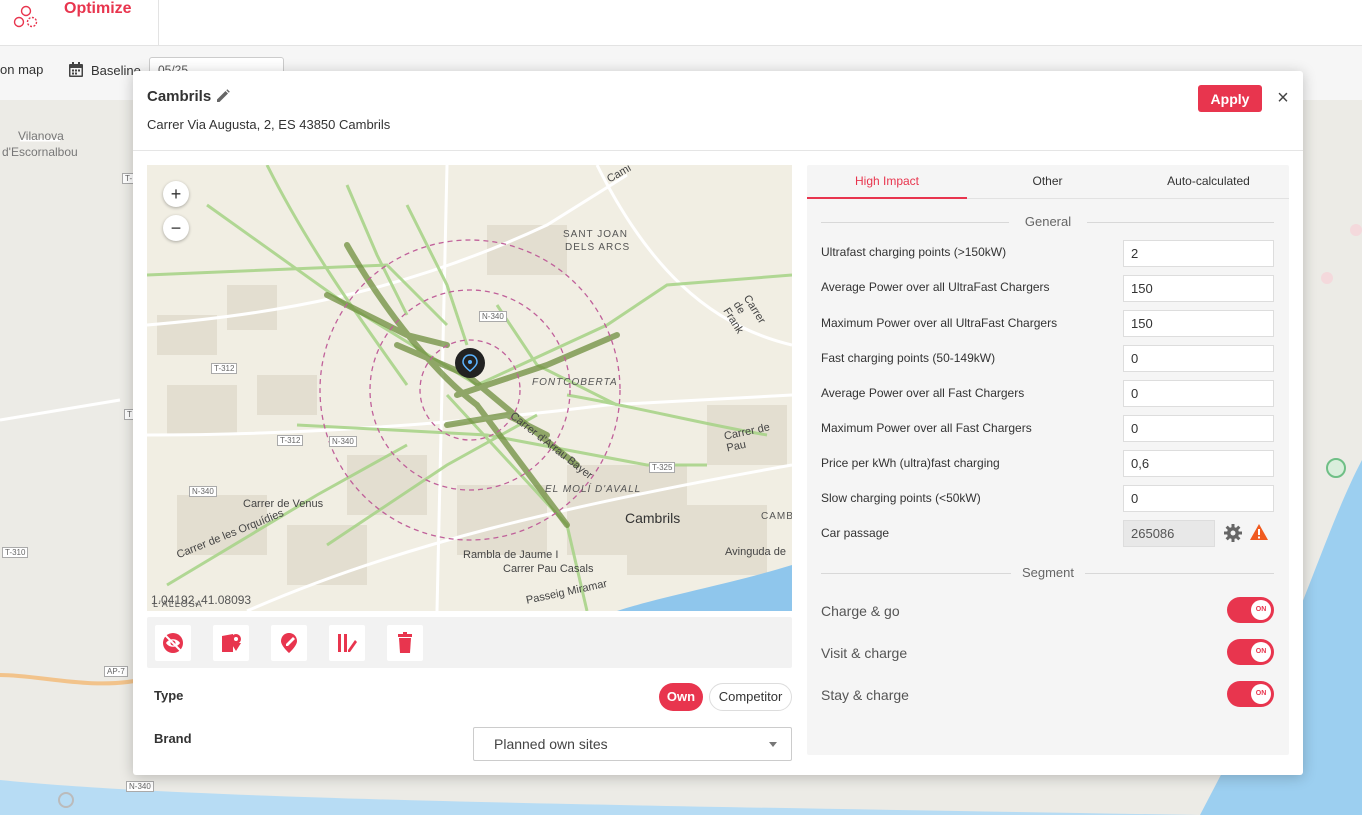 Image resolution: width=1362 pixels, height=815 pixels. Describe the element at coordinates (1283, 98) in the screenshot. I see `close-icon: ×` at that location.